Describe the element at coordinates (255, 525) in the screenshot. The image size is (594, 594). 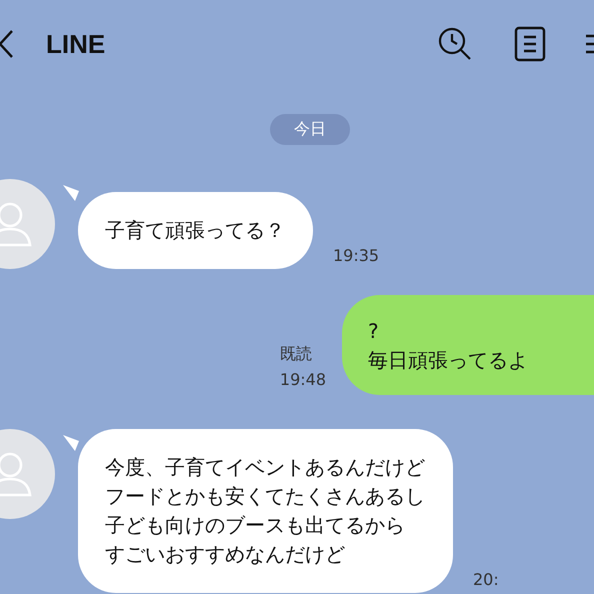
I see `message-text: 子ども向けのブースも出てるから` at that location.